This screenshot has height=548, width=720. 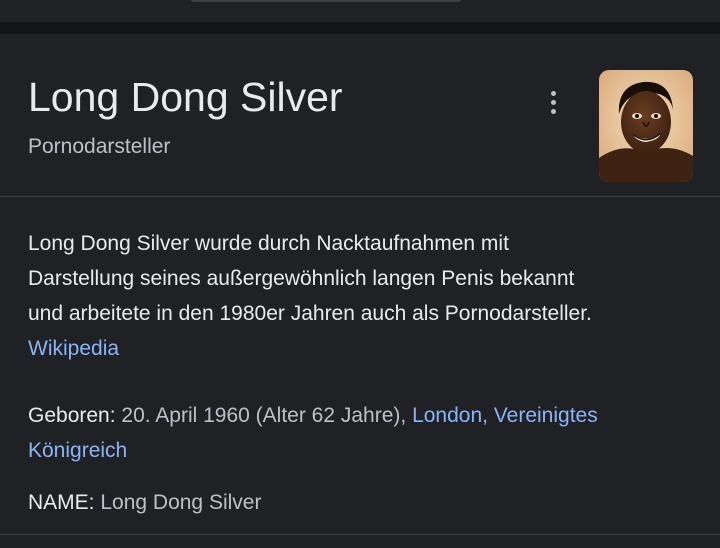 What do you see at coordinates (178, 502) in the screenshot?
I see `fact-value: Long Dong Silver` at bounding box center [178, 502].